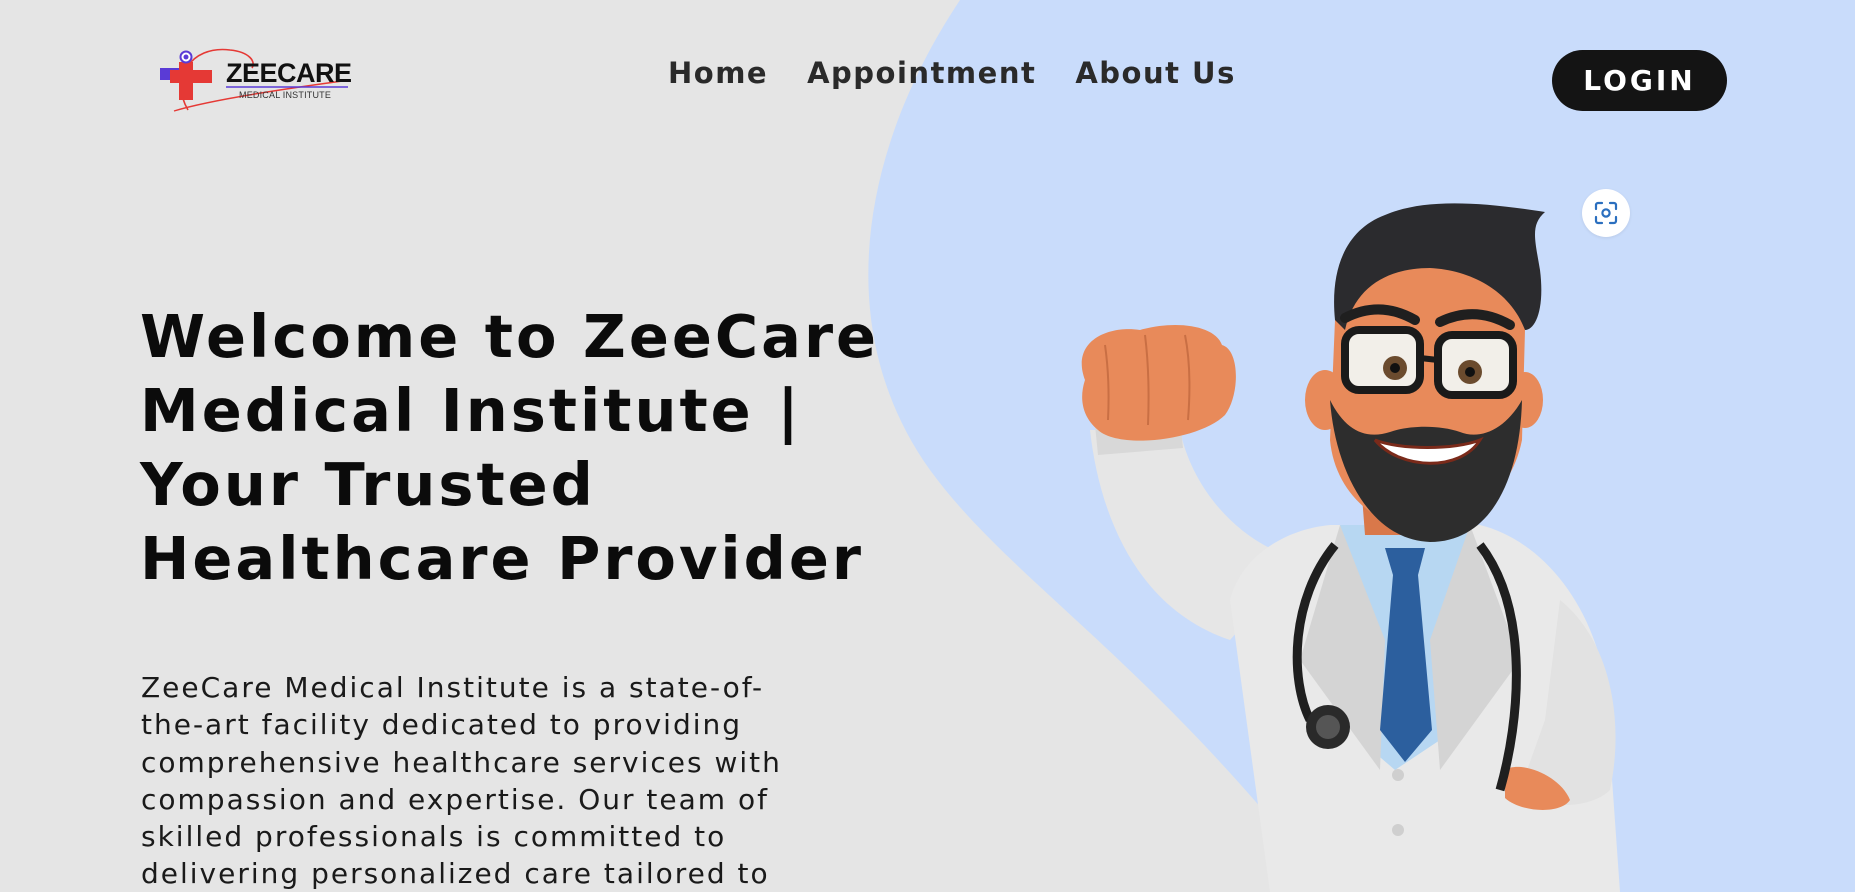 This screenshot has height=892, width=1855. I want to click on hero-title-line: Healthcare Provider, so click(502, 558).